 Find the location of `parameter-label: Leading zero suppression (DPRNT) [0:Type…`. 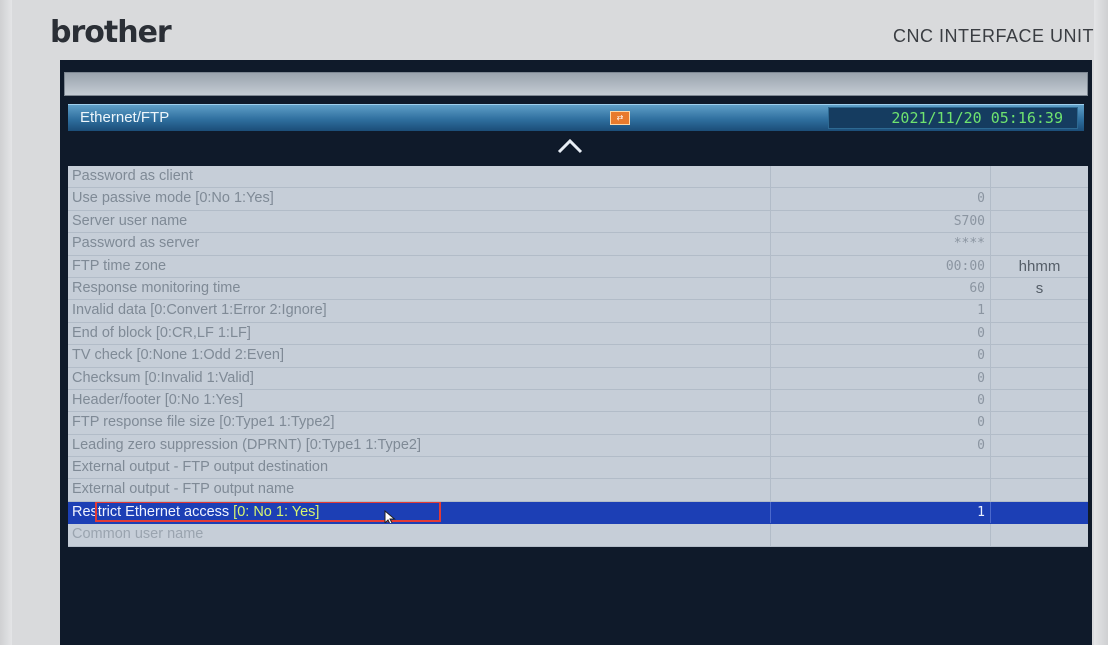

parameter-label: Leading zero suppression (DPRNT) [0:Type… is located at coordinates (419, 445).